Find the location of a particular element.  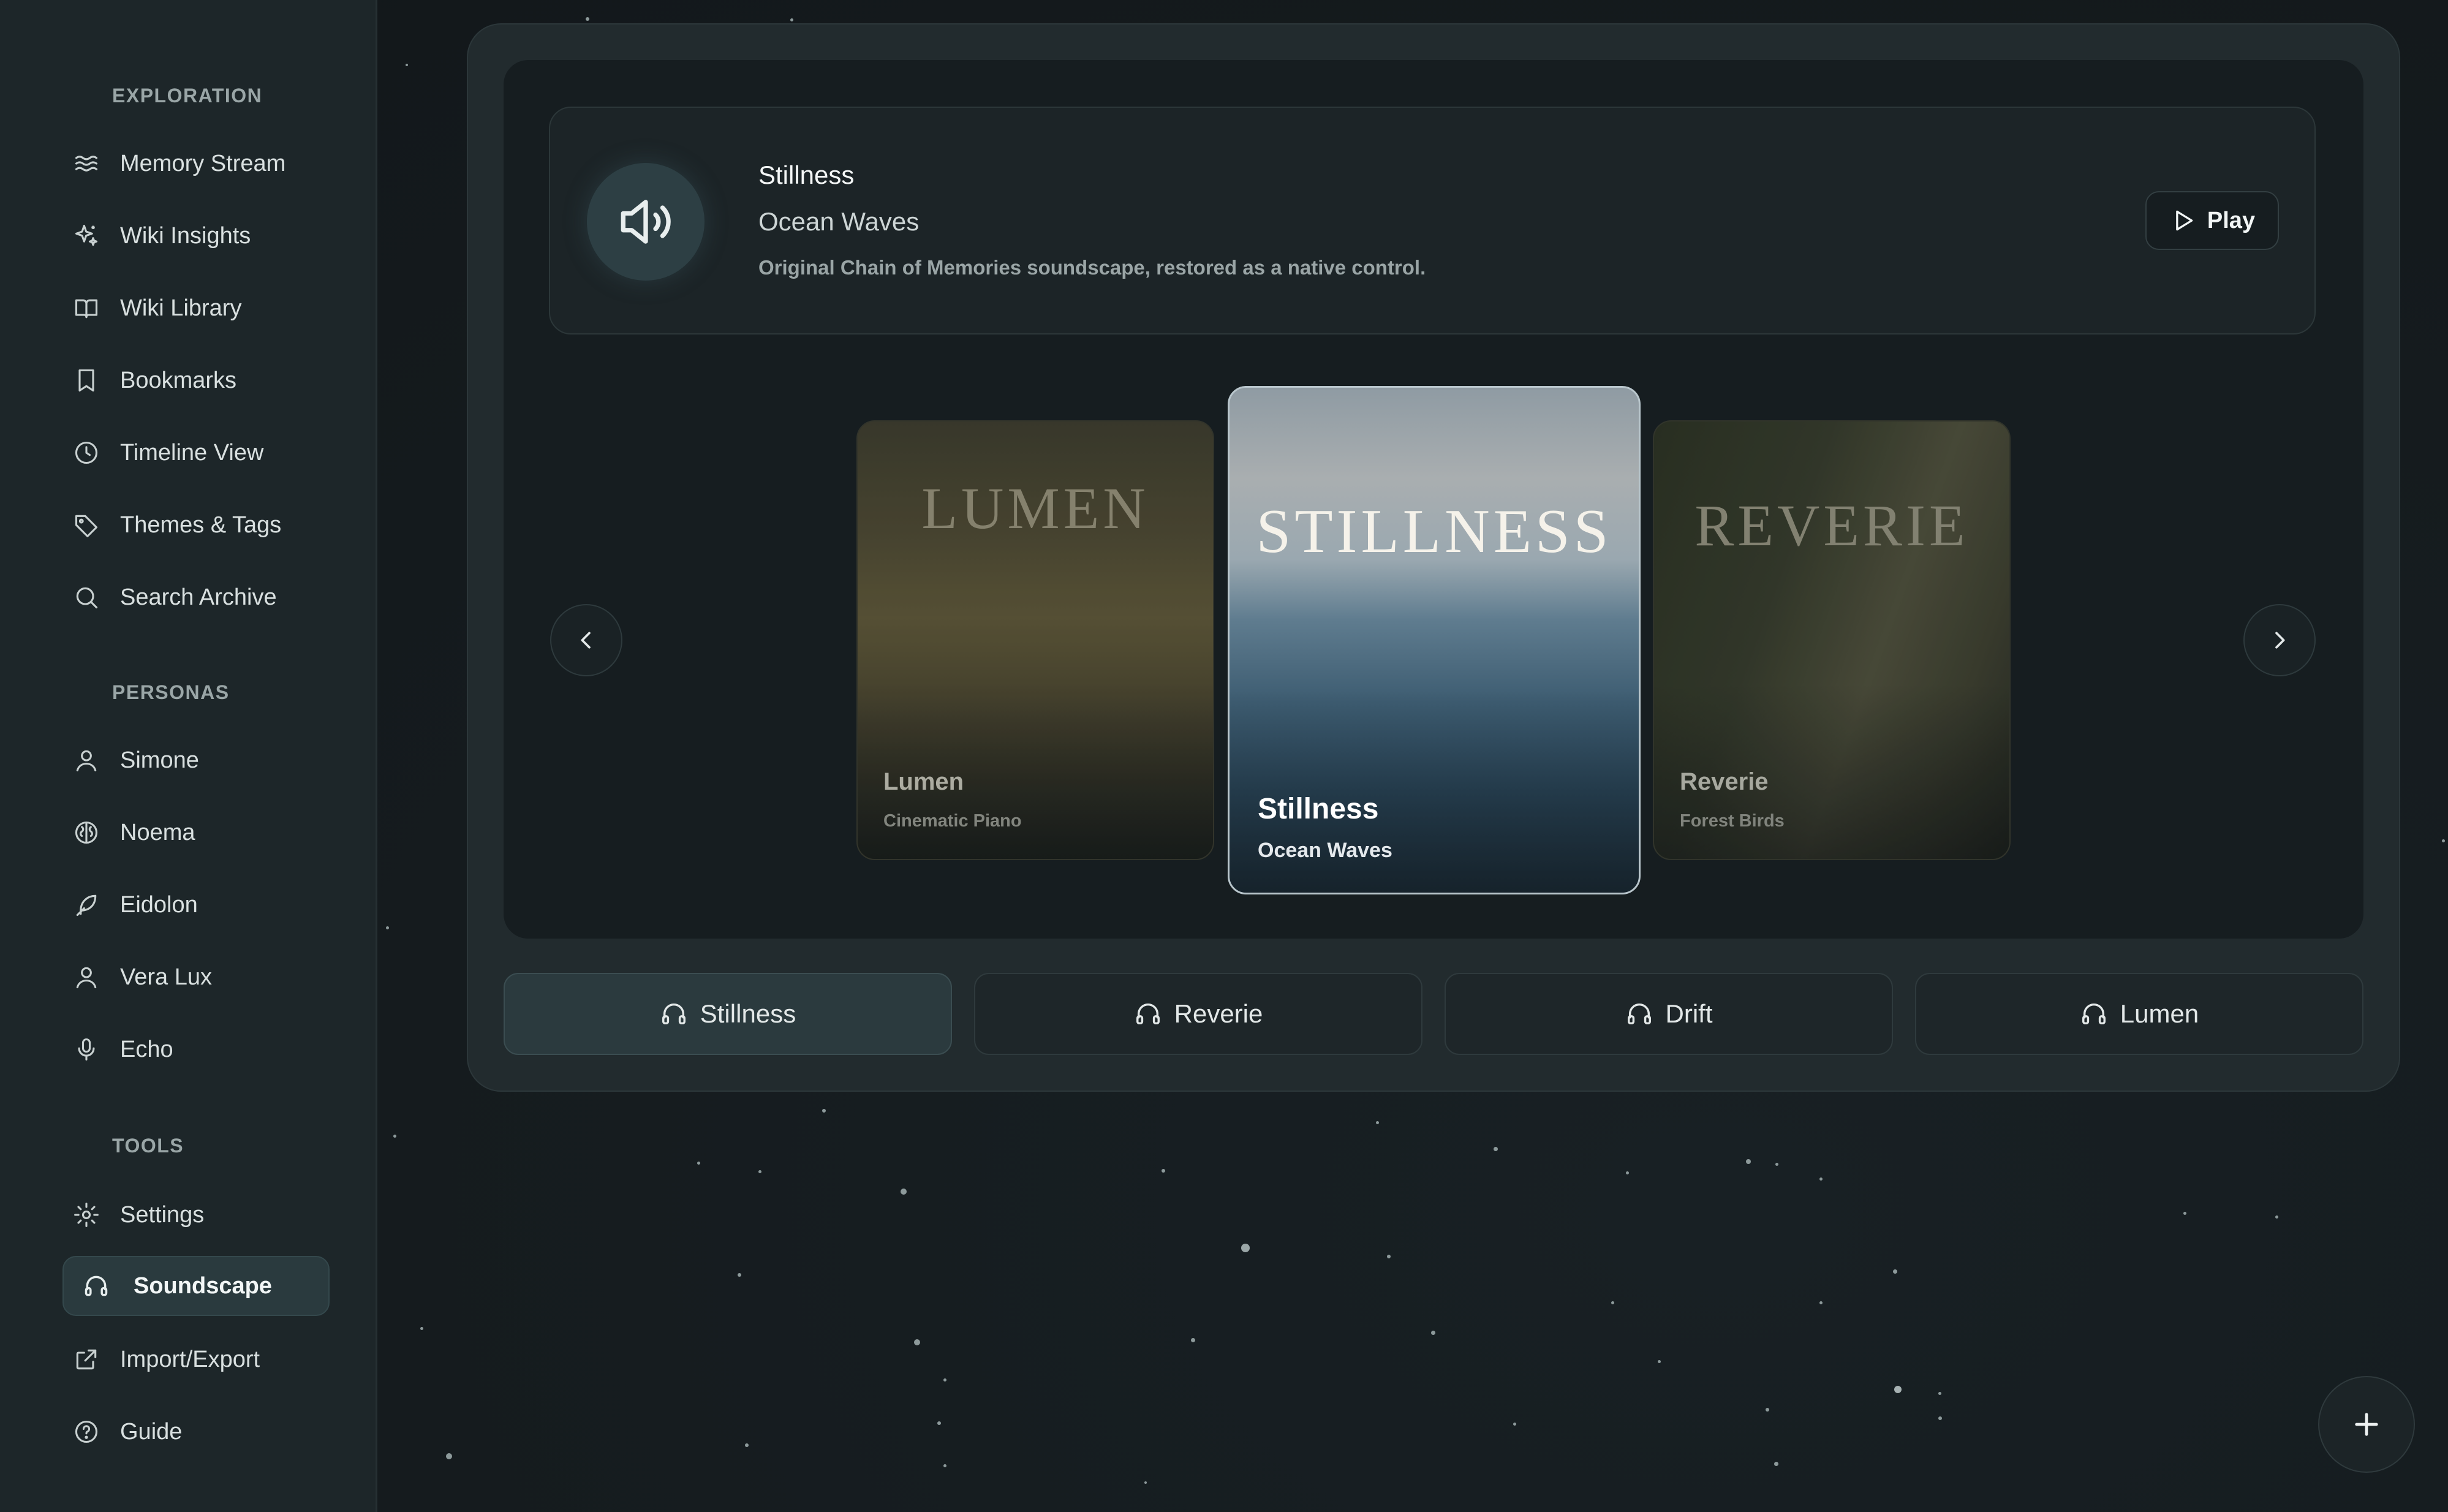

tag-icon is located at coordinates (86, 525).